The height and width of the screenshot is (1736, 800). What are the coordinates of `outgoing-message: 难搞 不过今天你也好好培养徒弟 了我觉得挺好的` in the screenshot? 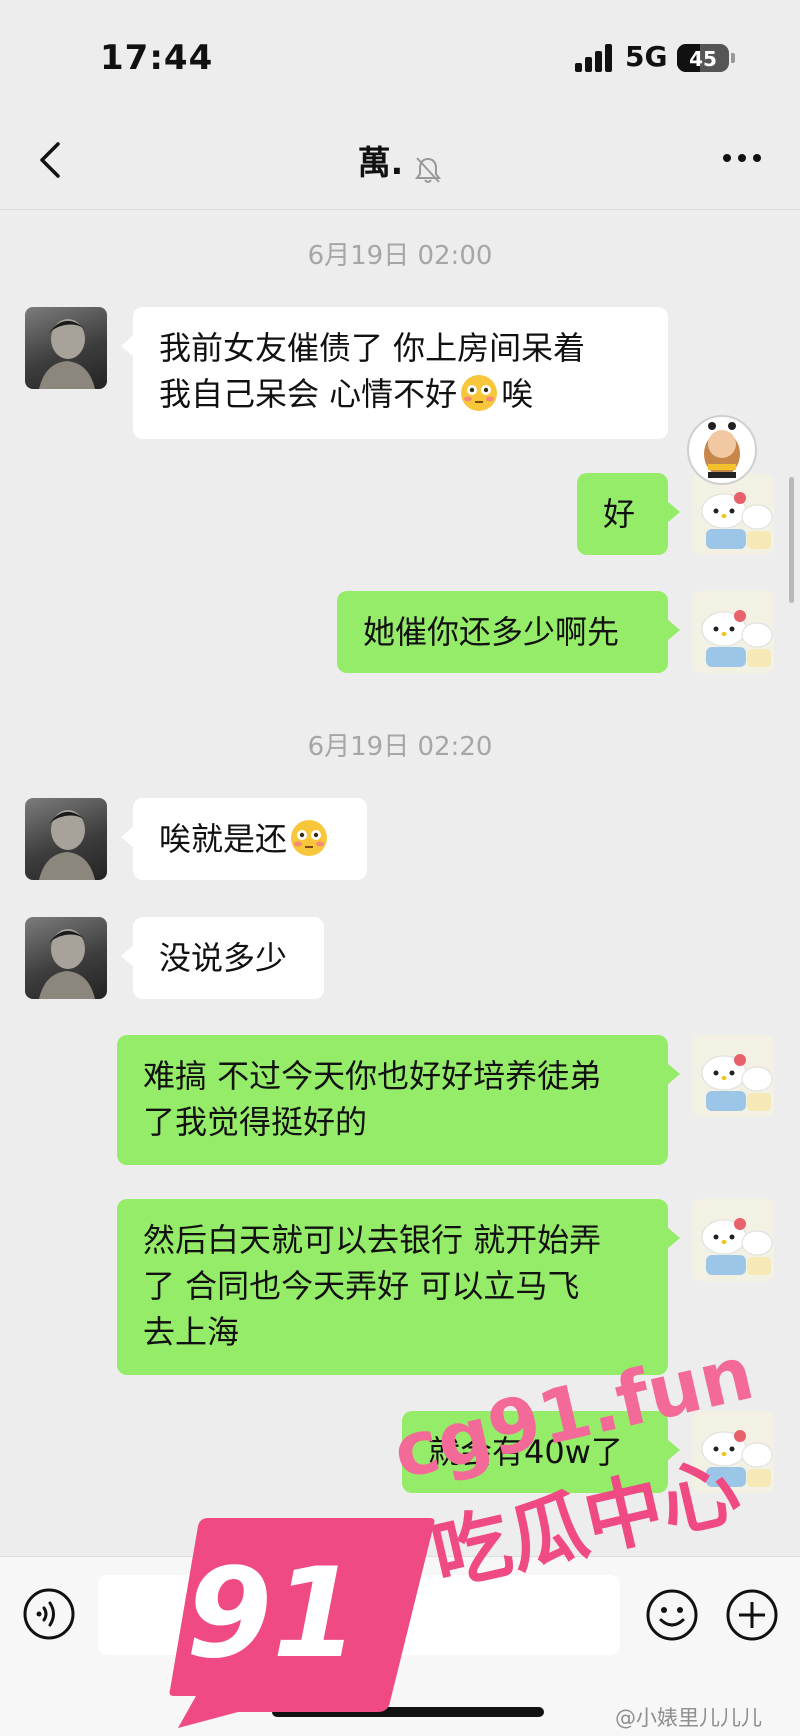 It's located at (398, 1100).